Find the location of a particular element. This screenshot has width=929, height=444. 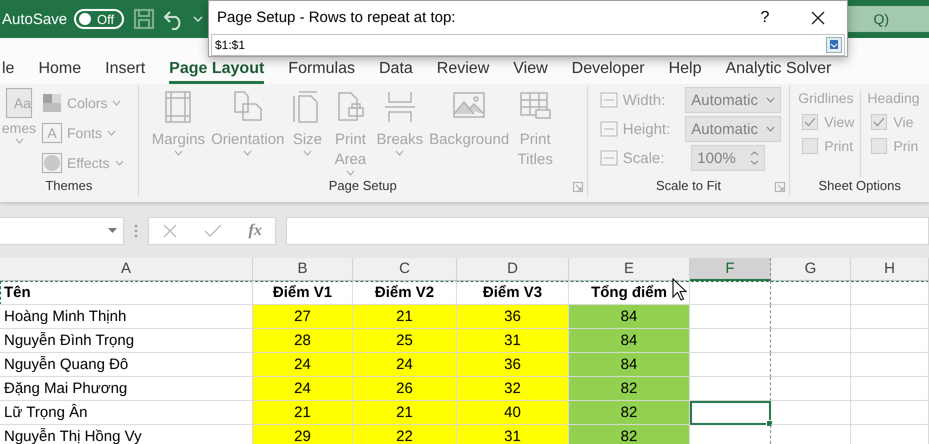

table-cell: 29 is located at coordinates (303, 434).